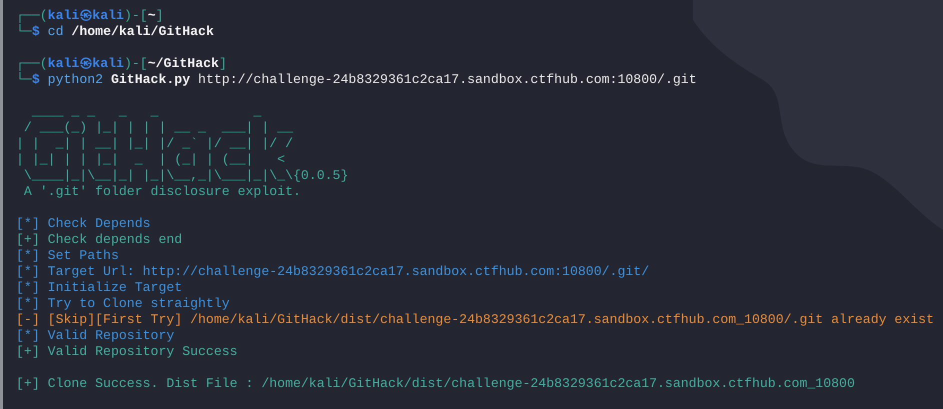 The width and height of the screenshot is (943, 409). Describe the element at coordinates (154, 143) in the screenshot. I see `banner-text: | | _| | __| |_| |/ _` |/ __| |/ /` at that location.